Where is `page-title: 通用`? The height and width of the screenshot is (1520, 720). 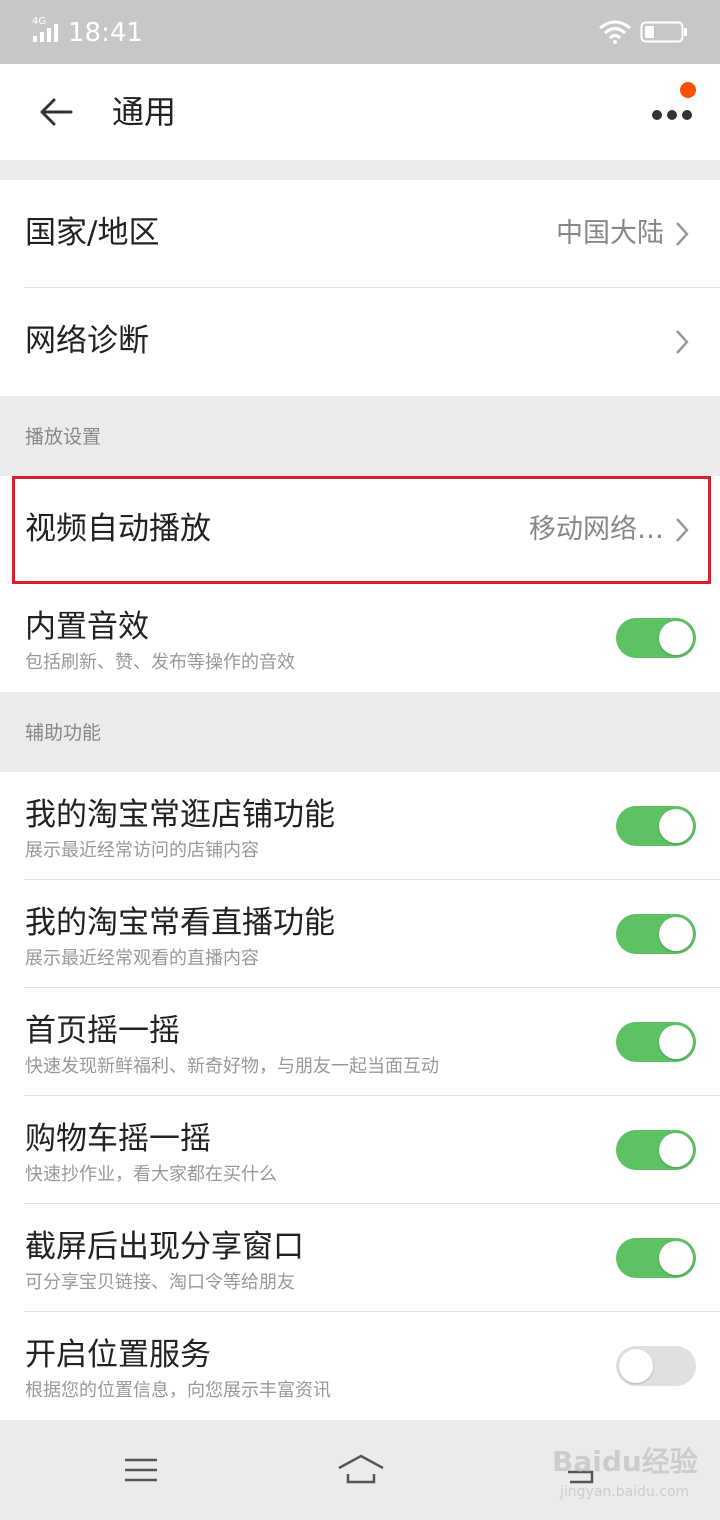 page-title: 通用 is located at coordinates (144, 112).